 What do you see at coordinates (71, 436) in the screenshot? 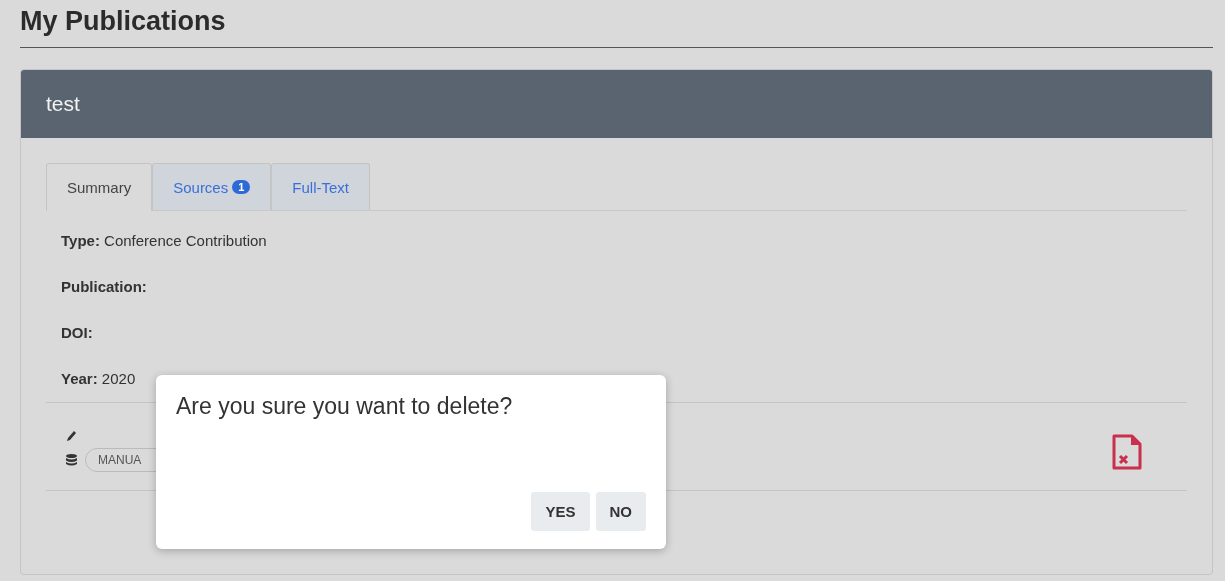
I see `pen-icon` at bounding box center [71, 436].